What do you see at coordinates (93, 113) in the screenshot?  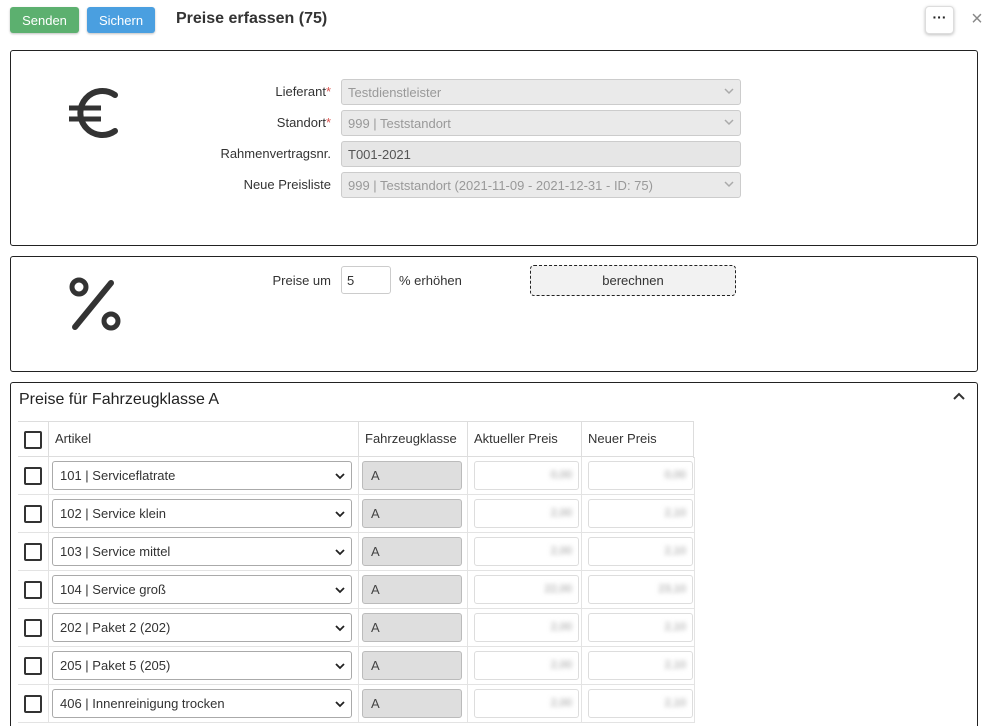 I see `euro-icon` at bounding box center [93, 113].